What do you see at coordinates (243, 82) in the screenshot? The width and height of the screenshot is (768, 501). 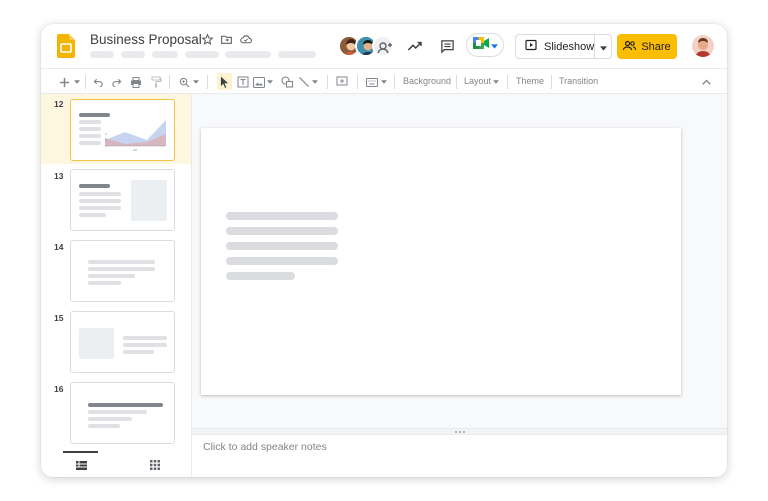 I see `text-box-icon` at bounding box center [243, 82].